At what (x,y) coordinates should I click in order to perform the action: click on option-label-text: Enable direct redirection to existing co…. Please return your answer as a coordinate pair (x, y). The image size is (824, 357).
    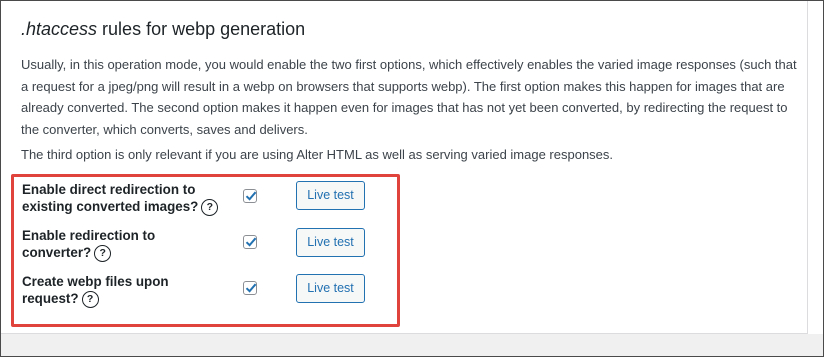
    Looking at the image, I should click on (110, 198).